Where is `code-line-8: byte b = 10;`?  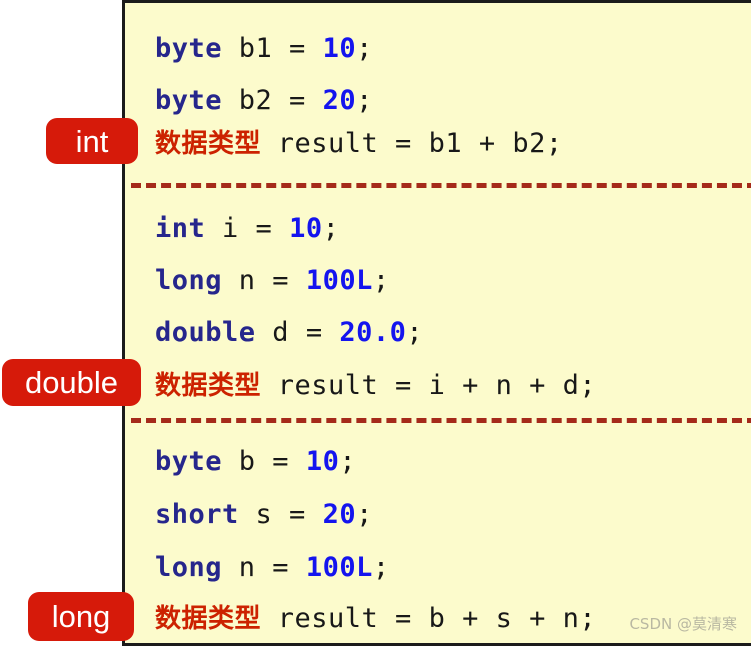 code-line-8: byte b = 10; is located at coordinates (255, 461).